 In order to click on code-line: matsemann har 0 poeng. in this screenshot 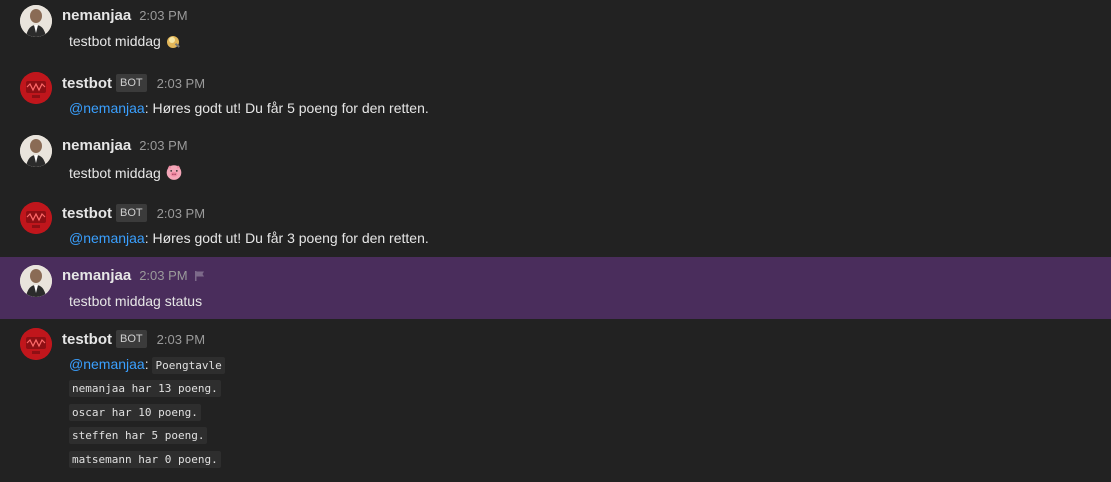, I will do `click(145, 459)`.